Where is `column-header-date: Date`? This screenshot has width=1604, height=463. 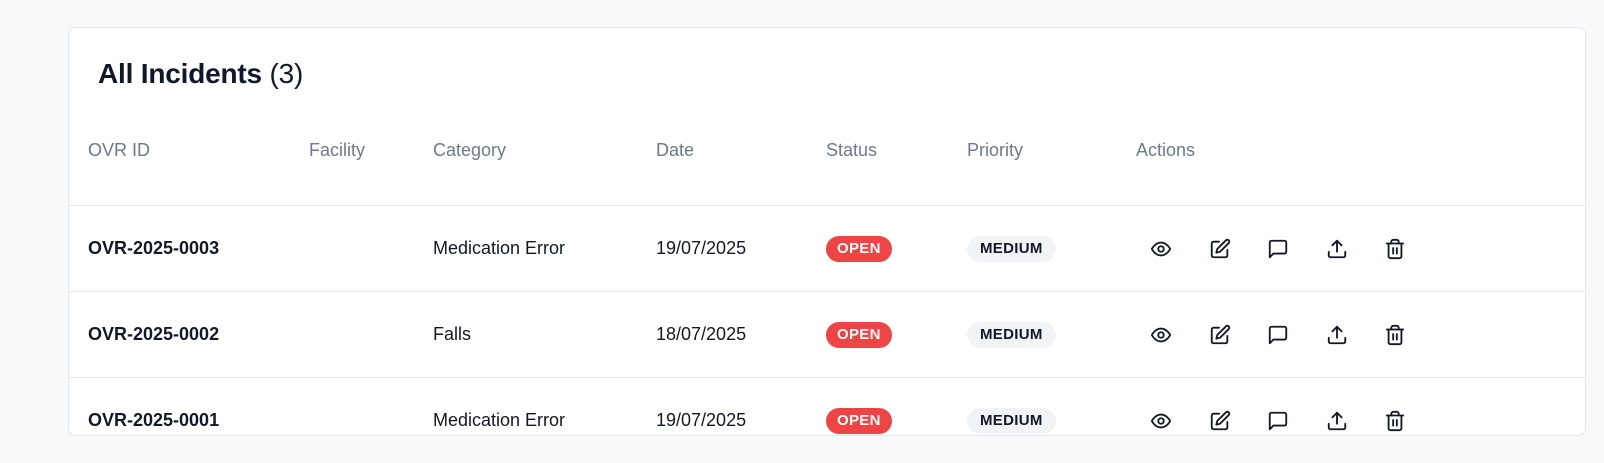 column-header-date: Date is located at coordinates (675, 167).